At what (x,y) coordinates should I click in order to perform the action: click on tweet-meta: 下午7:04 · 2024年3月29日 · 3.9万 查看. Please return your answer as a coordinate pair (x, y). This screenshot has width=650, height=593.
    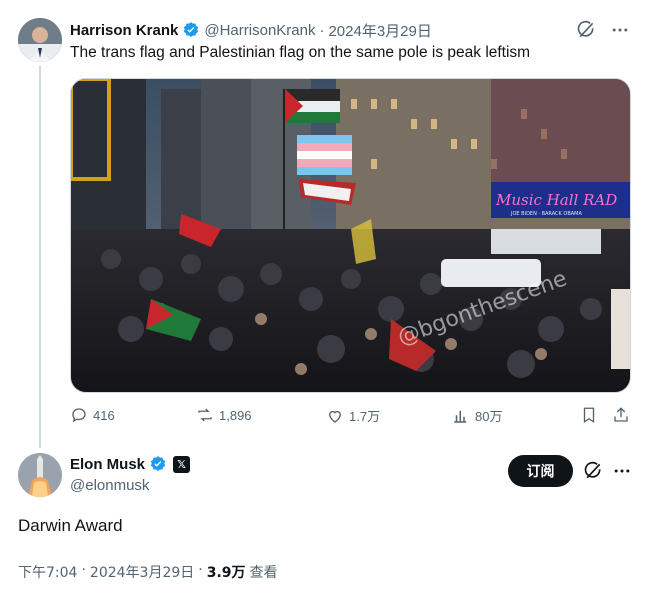
    Looking at the image, I should click on (148, 572).